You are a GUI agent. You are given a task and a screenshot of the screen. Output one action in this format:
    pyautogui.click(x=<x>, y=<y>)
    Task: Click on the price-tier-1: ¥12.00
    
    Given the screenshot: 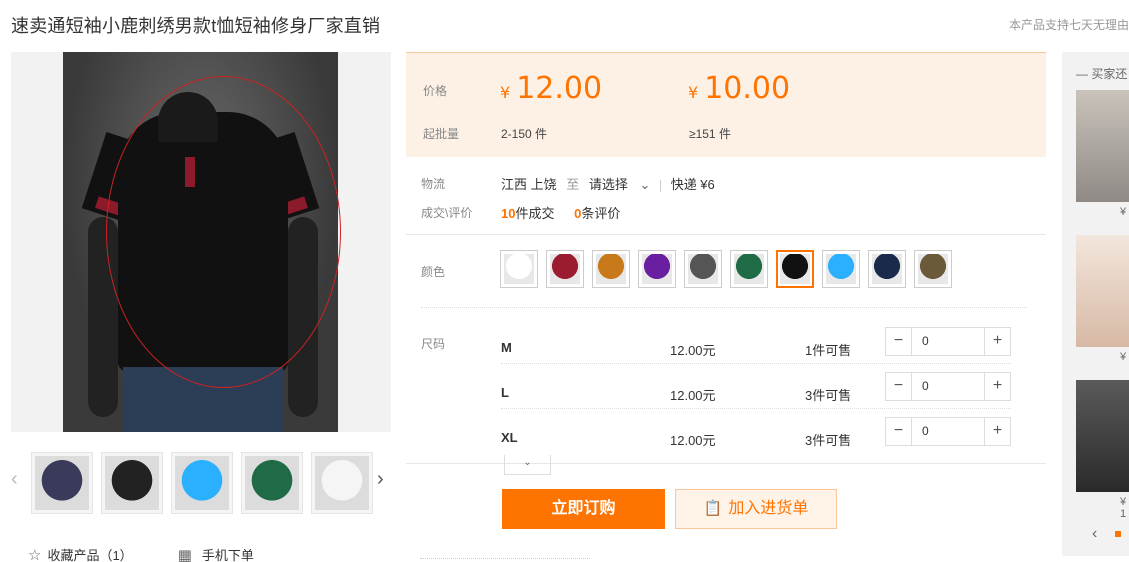 What is the action you would take?
    pyautogui.click(x=551, y=88)
    